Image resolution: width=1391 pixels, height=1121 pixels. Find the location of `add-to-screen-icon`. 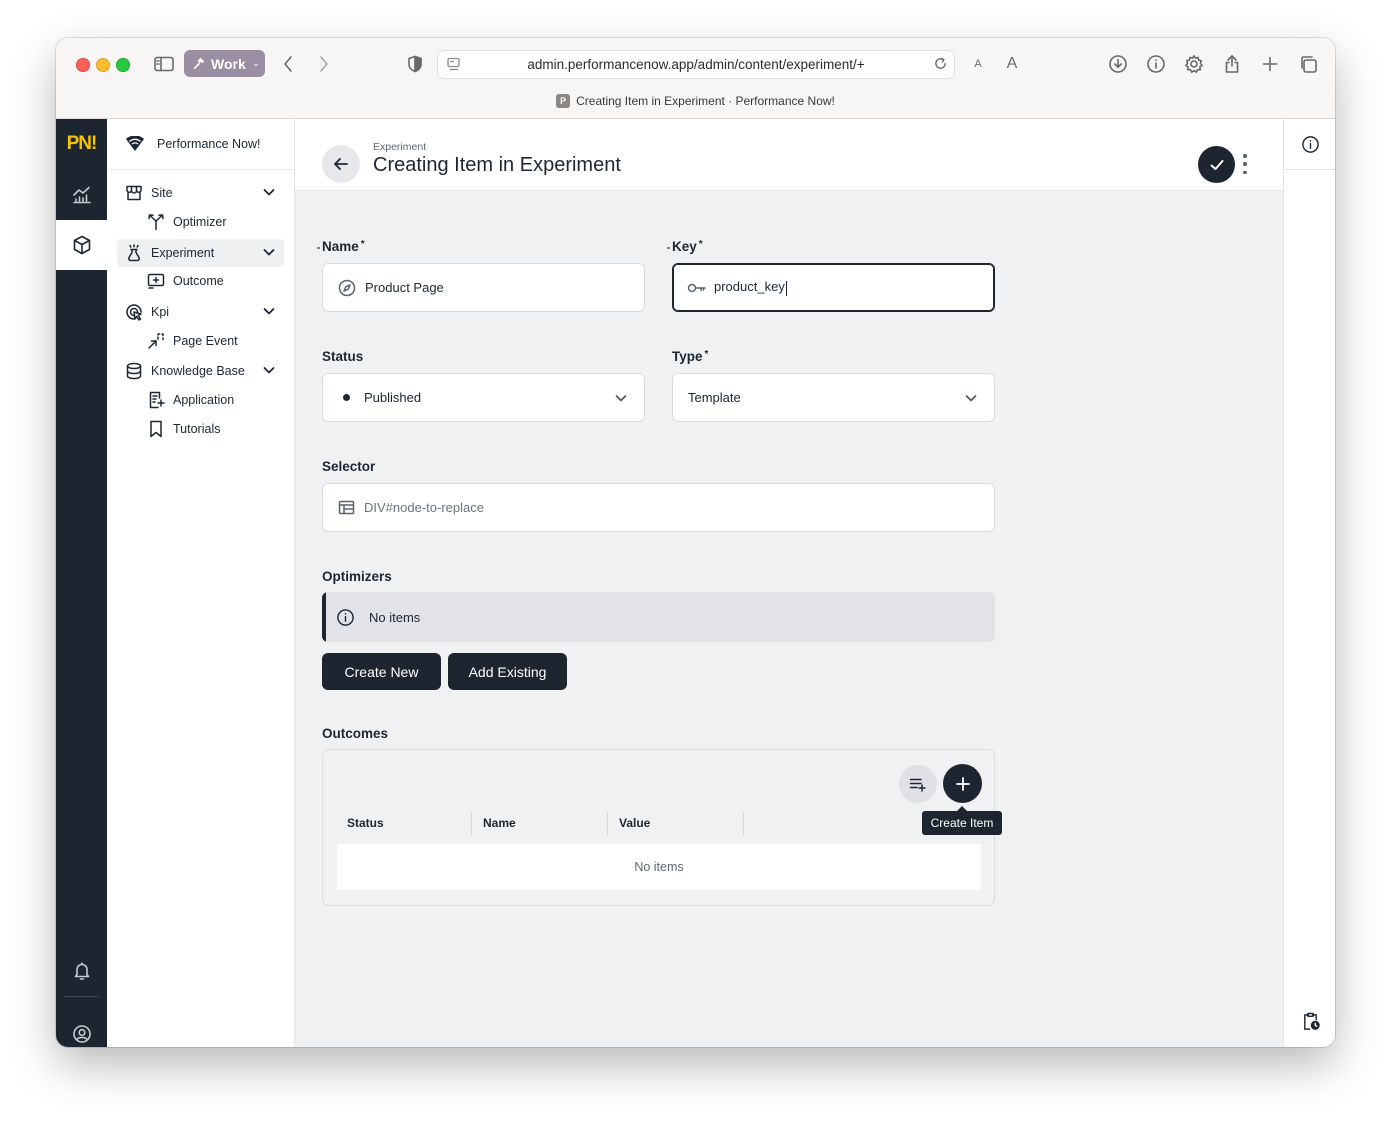

add-to-screen-icon is located at coordinates (156, 281).